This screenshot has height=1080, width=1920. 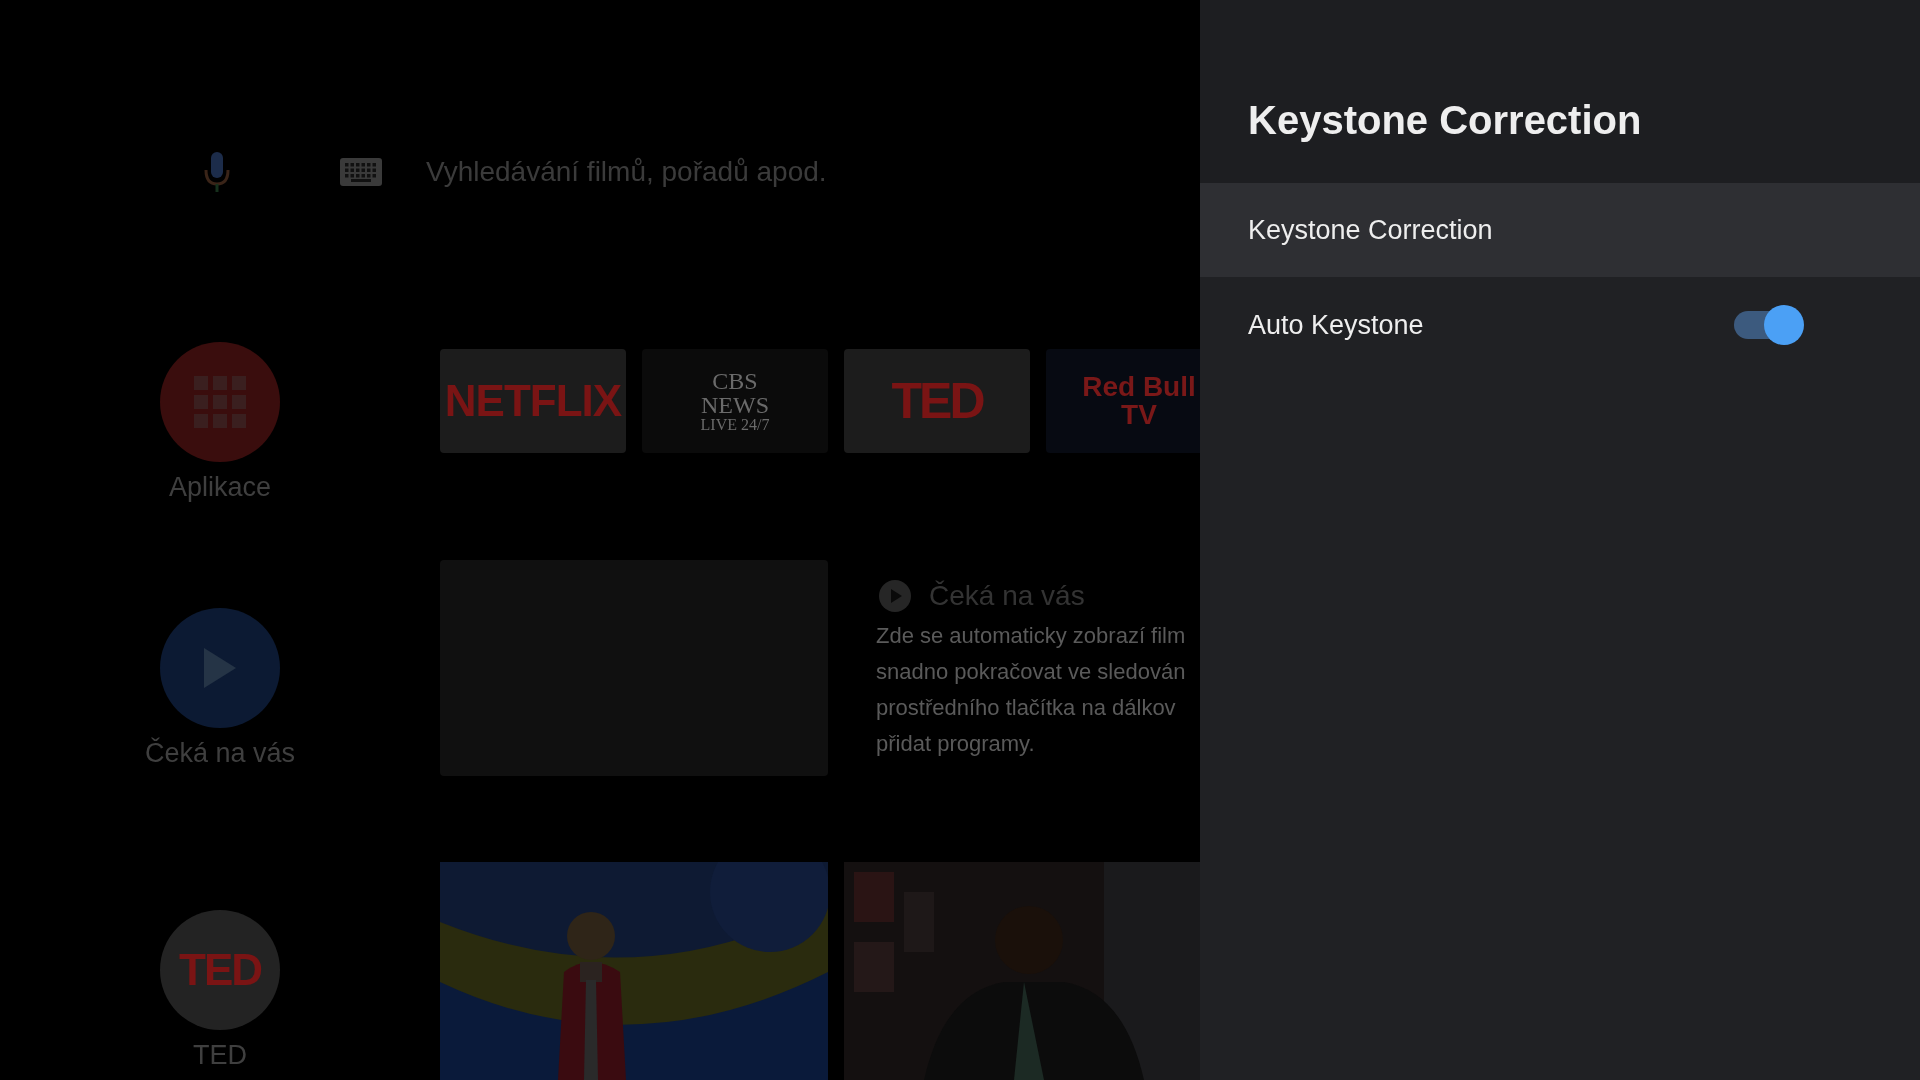 What do you see at coordinates (1370, 230) in the screenshot?
I see `setting-label: Keystone Correction` at bounding box center [1370, 230].